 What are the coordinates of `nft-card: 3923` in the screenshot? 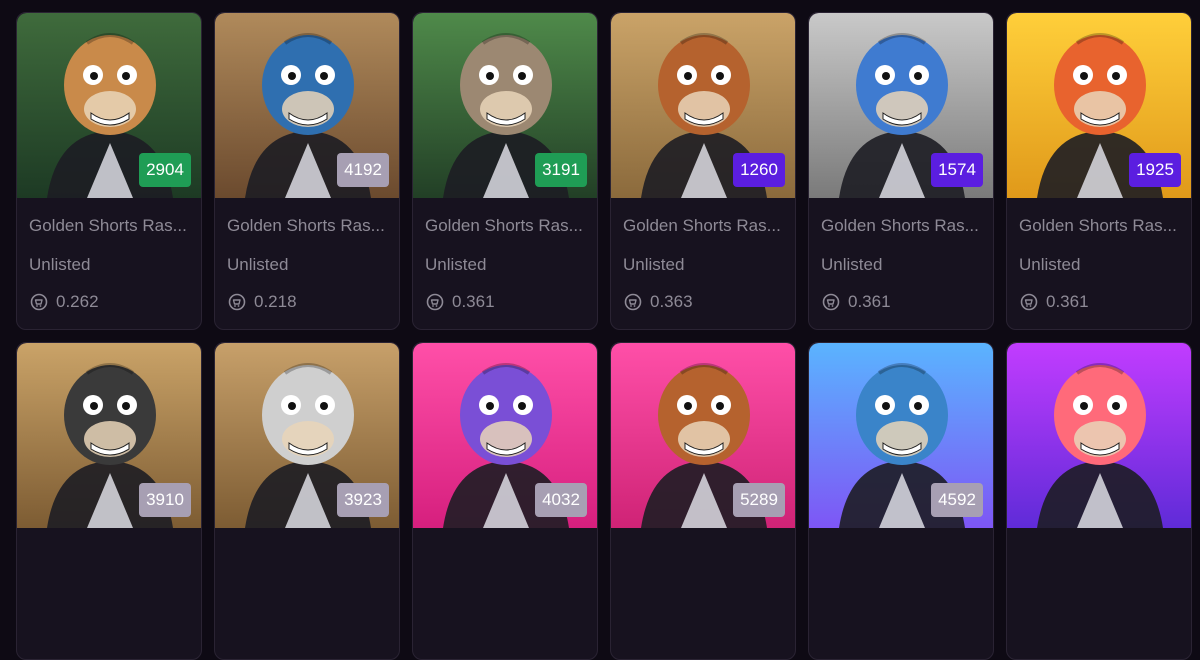 It's located at (307, 501).